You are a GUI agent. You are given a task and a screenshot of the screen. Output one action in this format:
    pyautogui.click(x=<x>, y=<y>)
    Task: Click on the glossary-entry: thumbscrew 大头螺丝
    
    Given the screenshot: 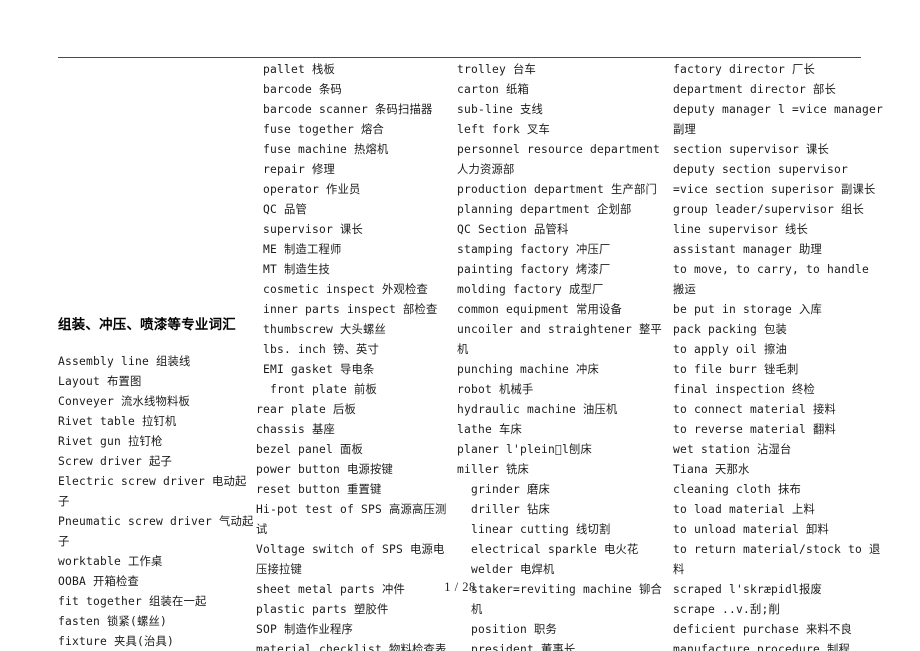 What is the action you would take?
    pyautogui.click(x=325, y=329)
    